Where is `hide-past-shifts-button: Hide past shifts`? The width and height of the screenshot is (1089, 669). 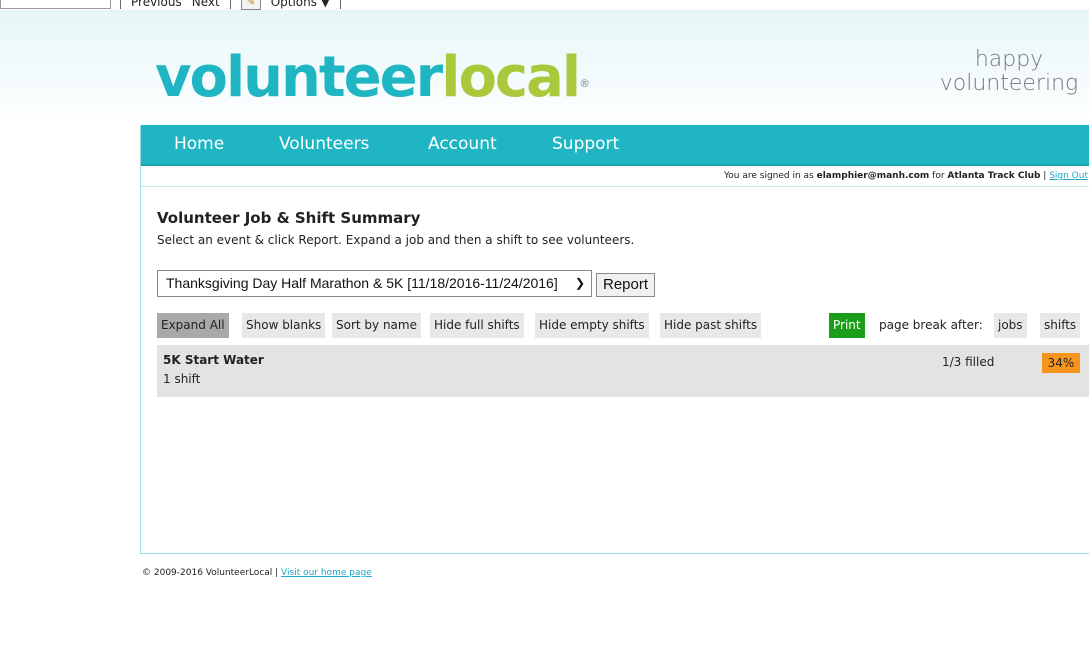 hide-past-shifts-button: Hide past shifts is located at coordinates (711, 325).